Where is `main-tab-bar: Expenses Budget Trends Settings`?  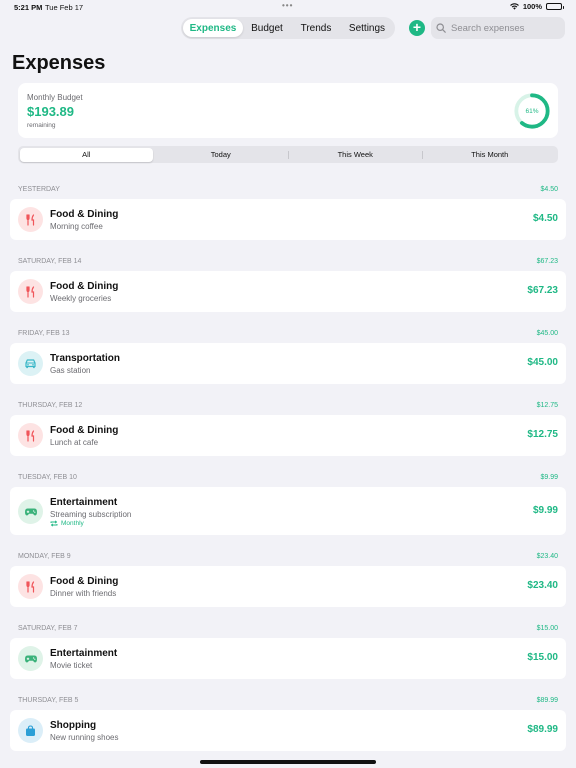 main-tab-bar: Expenses Budget Trends Settings is located at coordinates (288, 28).